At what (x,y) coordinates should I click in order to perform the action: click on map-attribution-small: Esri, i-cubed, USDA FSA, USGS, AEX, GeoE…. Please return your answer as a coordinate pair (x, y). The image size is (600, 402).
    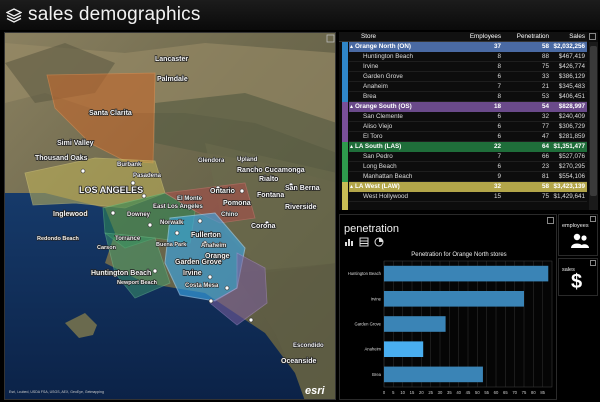
    Looking at the image, I should click on (56, 392).